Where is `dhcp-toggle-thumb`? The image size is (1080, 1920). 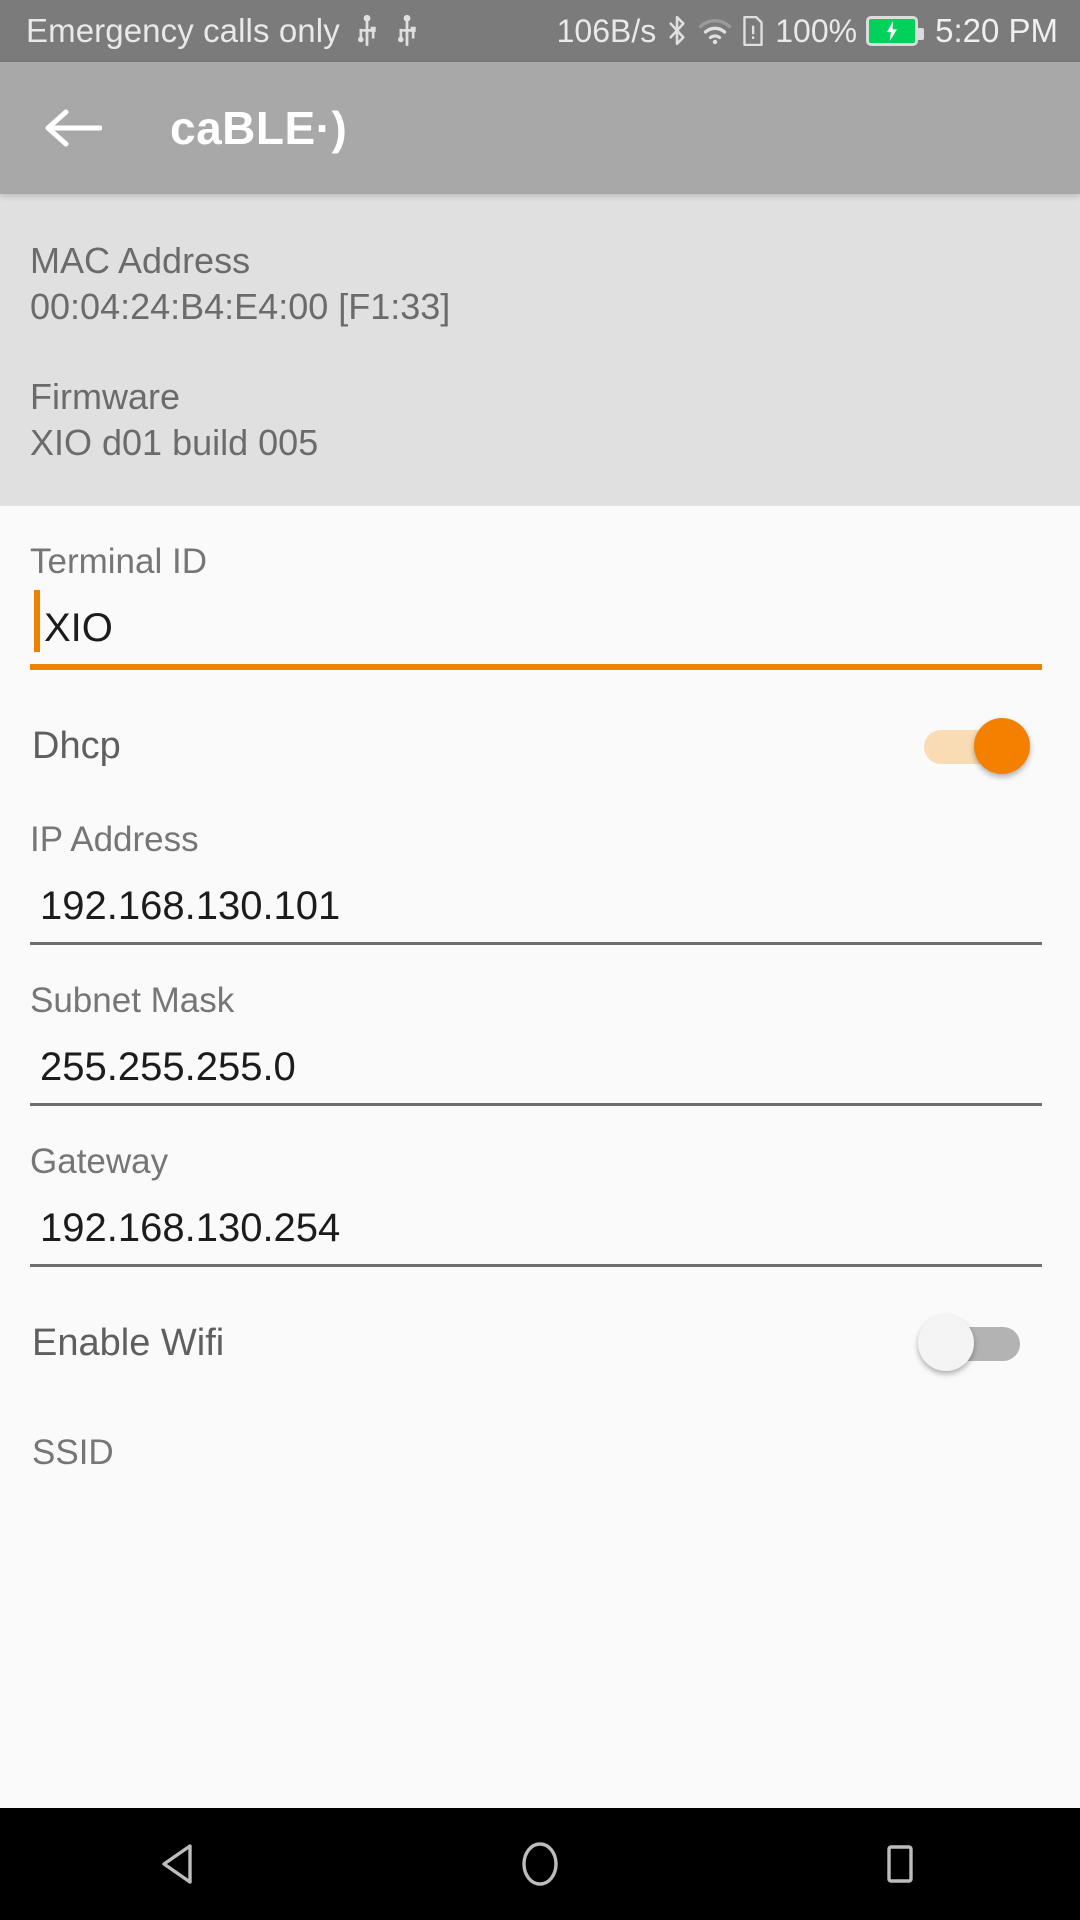 dhcp-toggle-thumb is located at coordinates (1002, 746).